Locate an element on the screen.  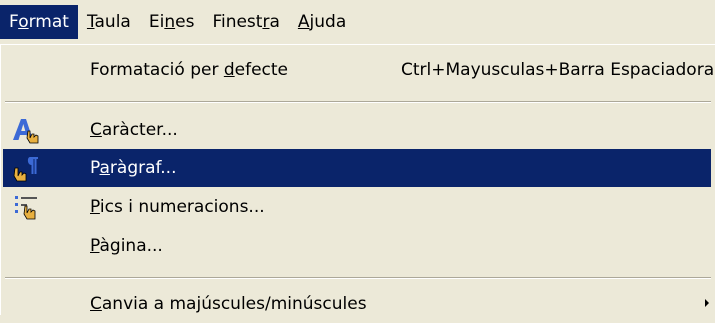
bullets-numbering-icon is located at coordinates (26, 207).